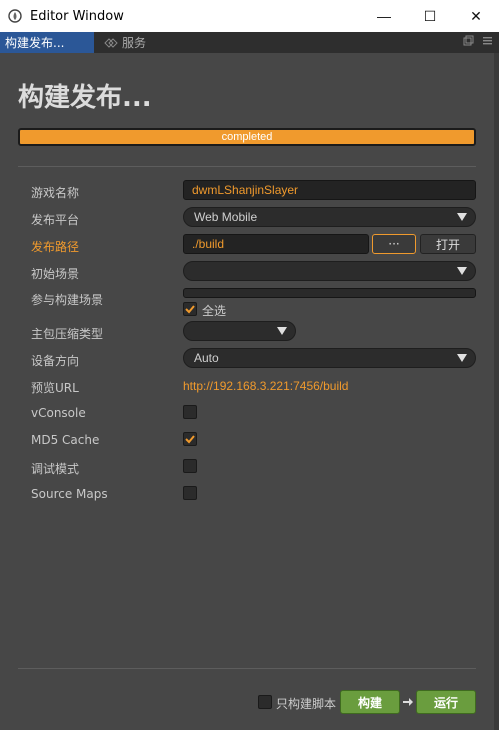 The width and height of the screenshot is (499, 730). I want to click on game-name-input: dwmLShanjinSlayer, so click(329, 190).